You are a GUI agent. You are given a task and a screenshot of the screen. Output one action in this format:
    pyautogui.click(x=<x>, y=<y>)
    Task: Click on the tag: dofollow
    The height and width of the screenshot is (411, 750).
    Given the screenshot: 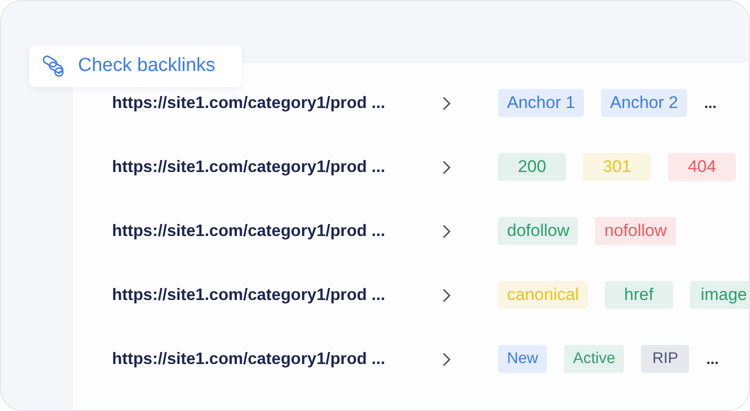 What is the action you would take?
    pyautogui.click(x=538, y=231)
    